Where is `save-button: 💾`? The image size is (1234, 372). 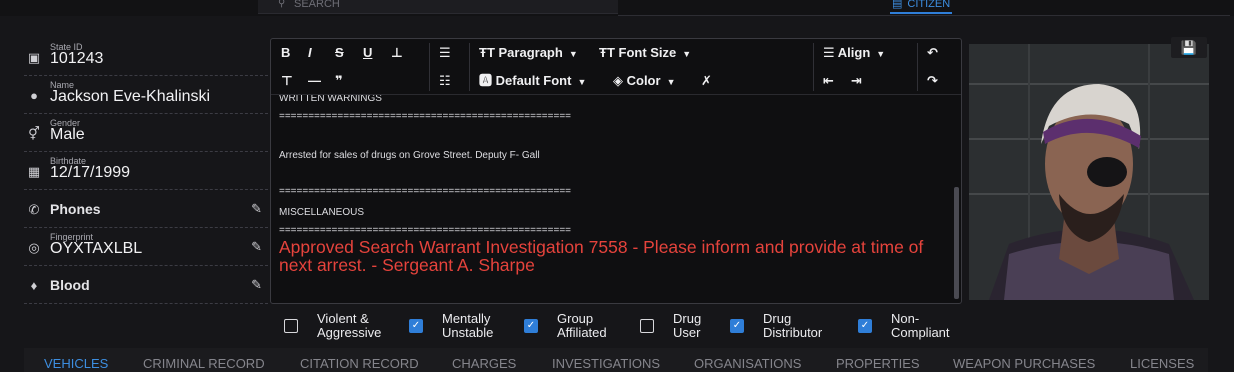 save-button: 💾 is located at coordinates (1189, 47).